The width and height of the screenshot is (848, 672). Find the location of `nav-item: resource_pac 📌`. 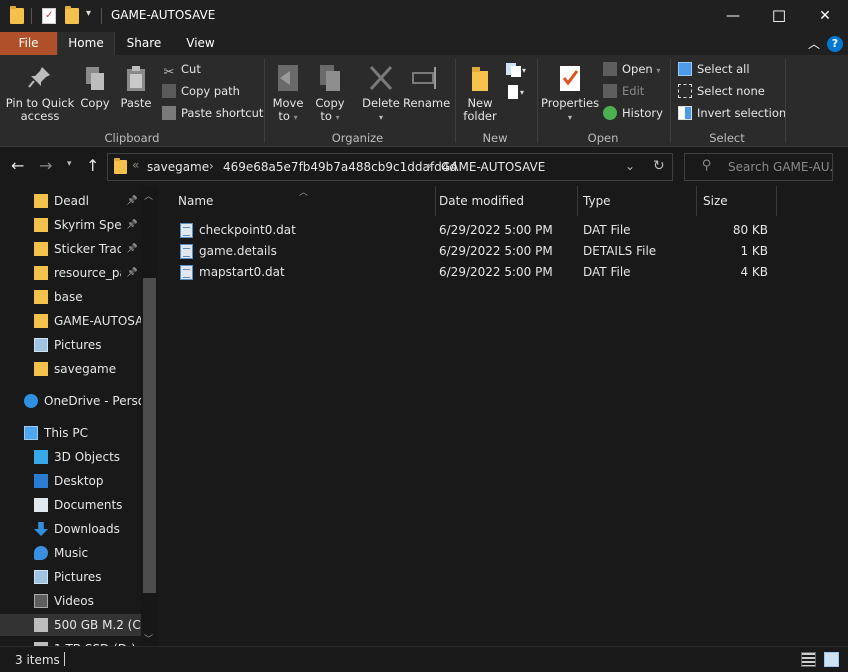

nav-item: resource_pac 📌 is located at coordinates (70, 273).